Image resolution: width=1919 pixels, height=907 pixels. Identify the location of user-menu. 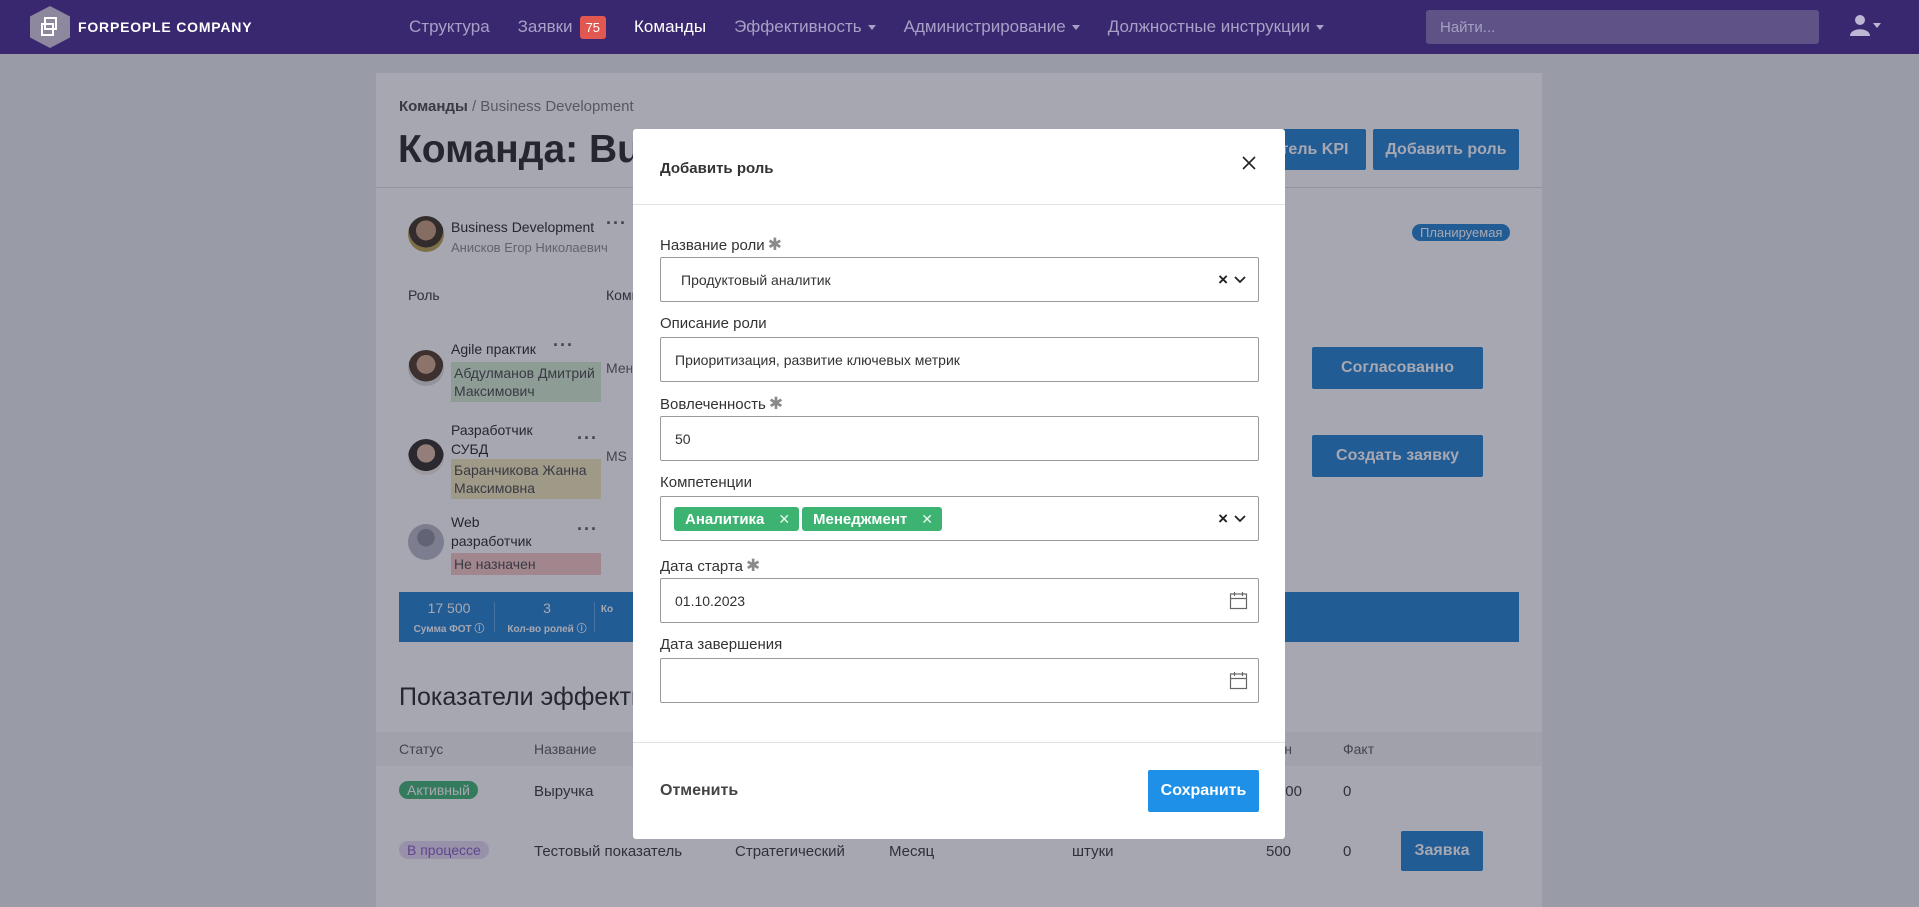
(1865, 25).